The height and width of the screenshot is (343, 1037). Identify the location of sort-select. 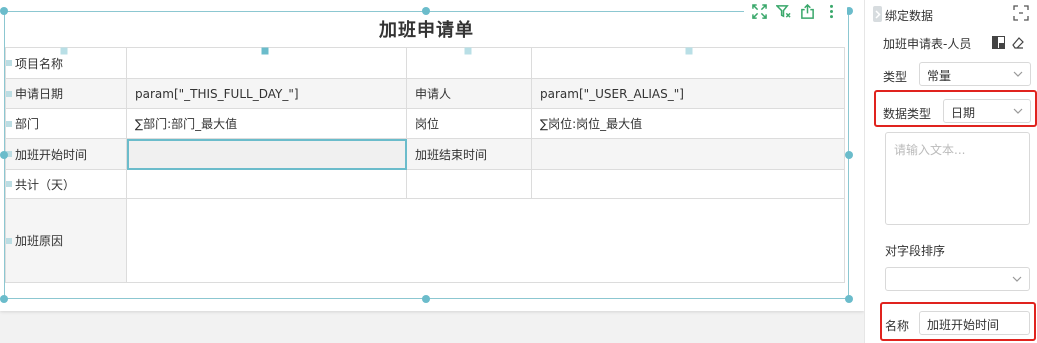
(957, 279).